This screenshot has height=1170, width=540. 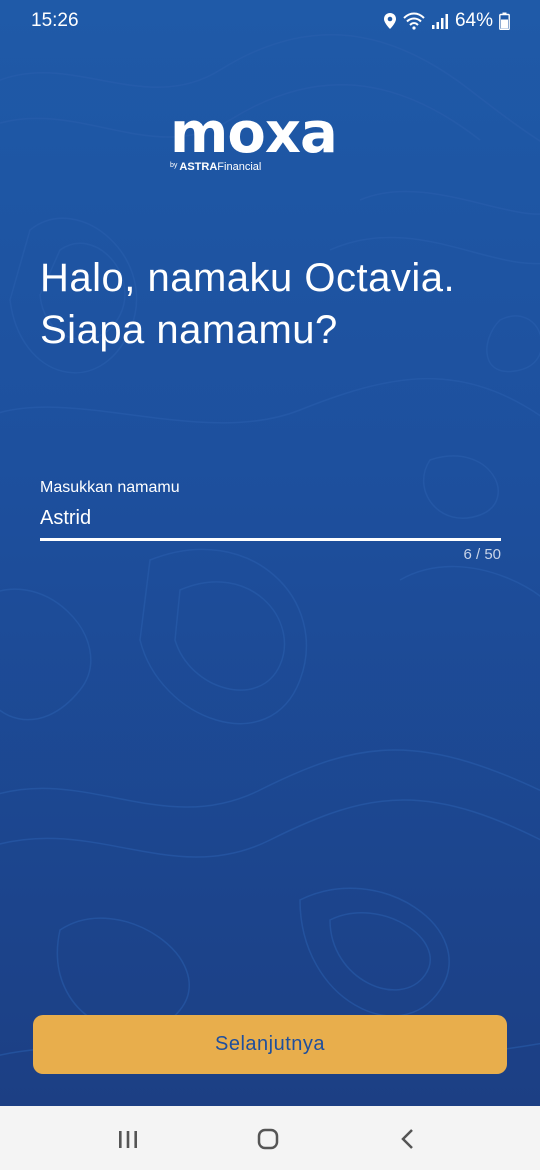 What do you see at coordinates (198, 167) in the screenshot?
I see `logo-byline-brand: ASTRA` at bounding box center [198, 167].